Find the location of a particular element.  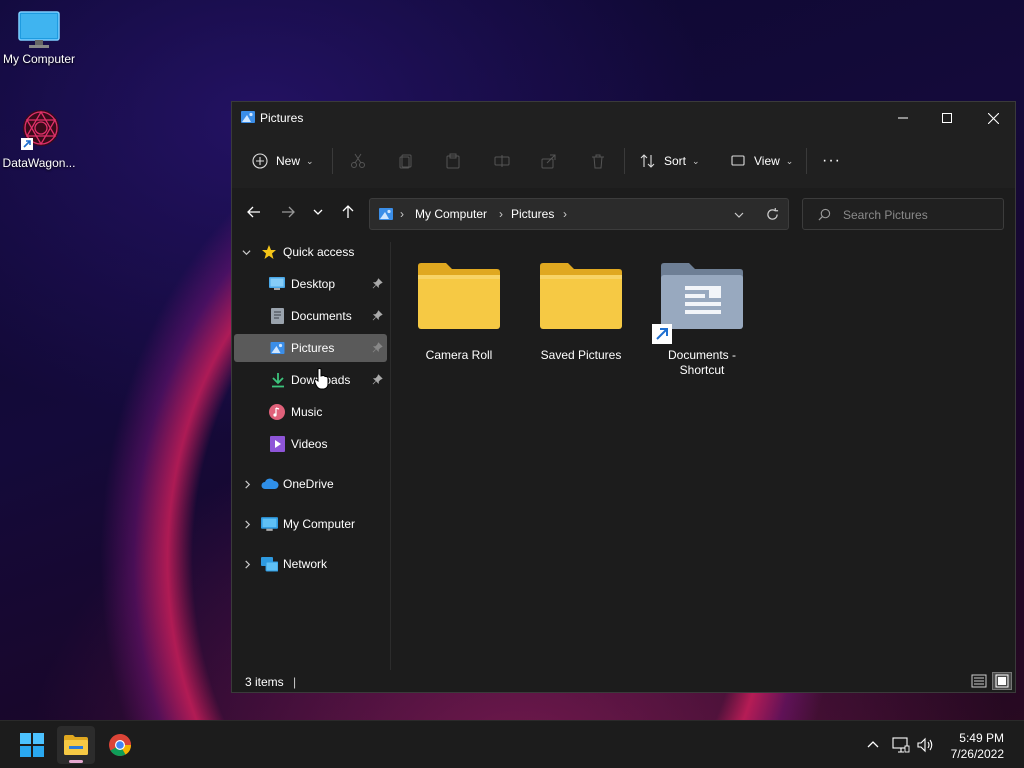

start-button is located at coordinates (32, 745).